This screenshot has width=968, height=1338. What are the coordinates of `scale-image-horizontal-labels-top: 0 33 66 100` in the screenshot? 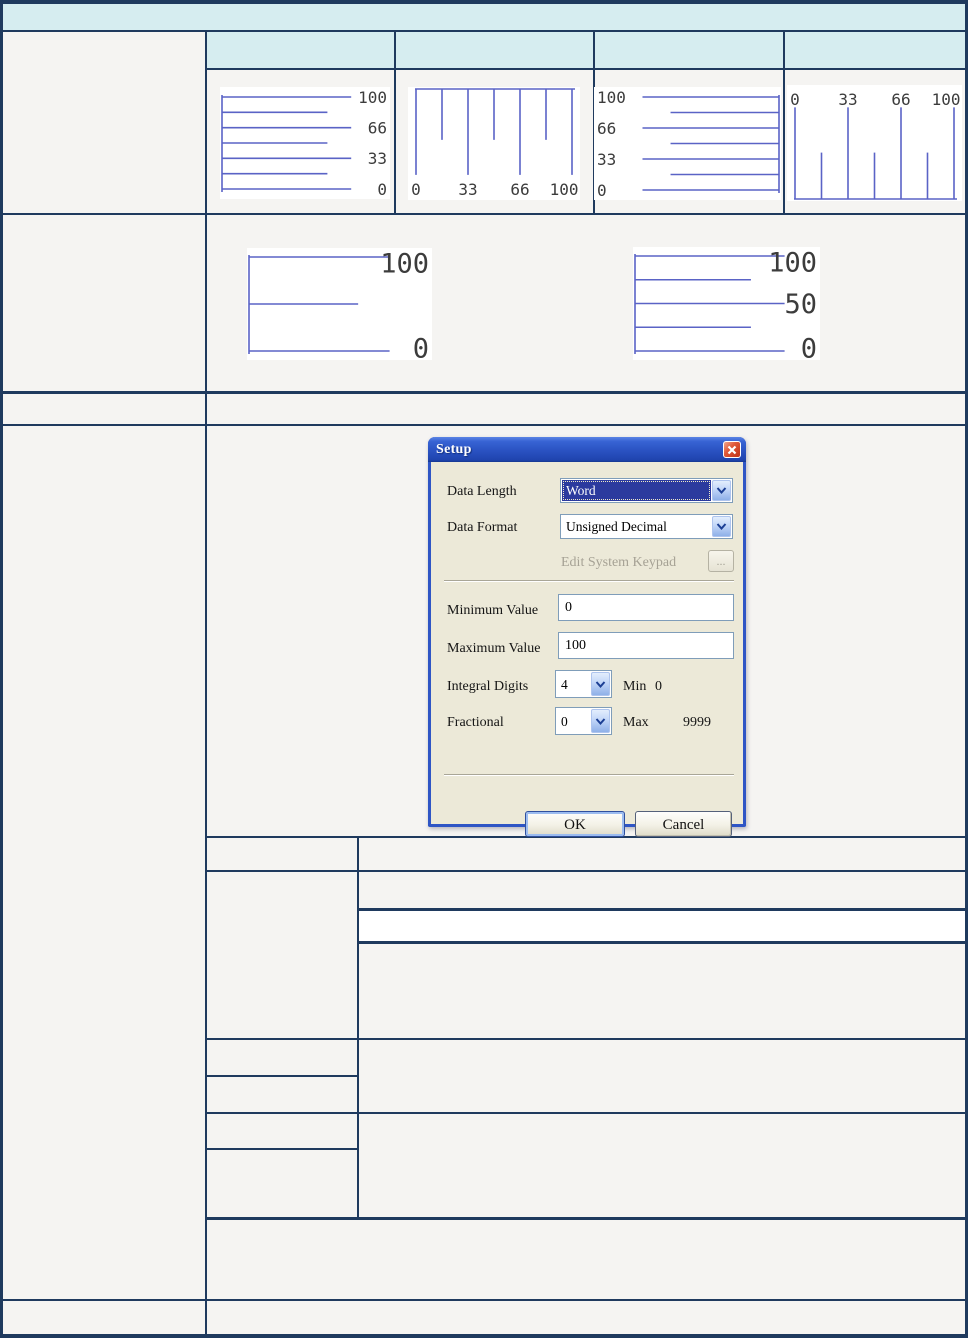 It's located at (874, 143).